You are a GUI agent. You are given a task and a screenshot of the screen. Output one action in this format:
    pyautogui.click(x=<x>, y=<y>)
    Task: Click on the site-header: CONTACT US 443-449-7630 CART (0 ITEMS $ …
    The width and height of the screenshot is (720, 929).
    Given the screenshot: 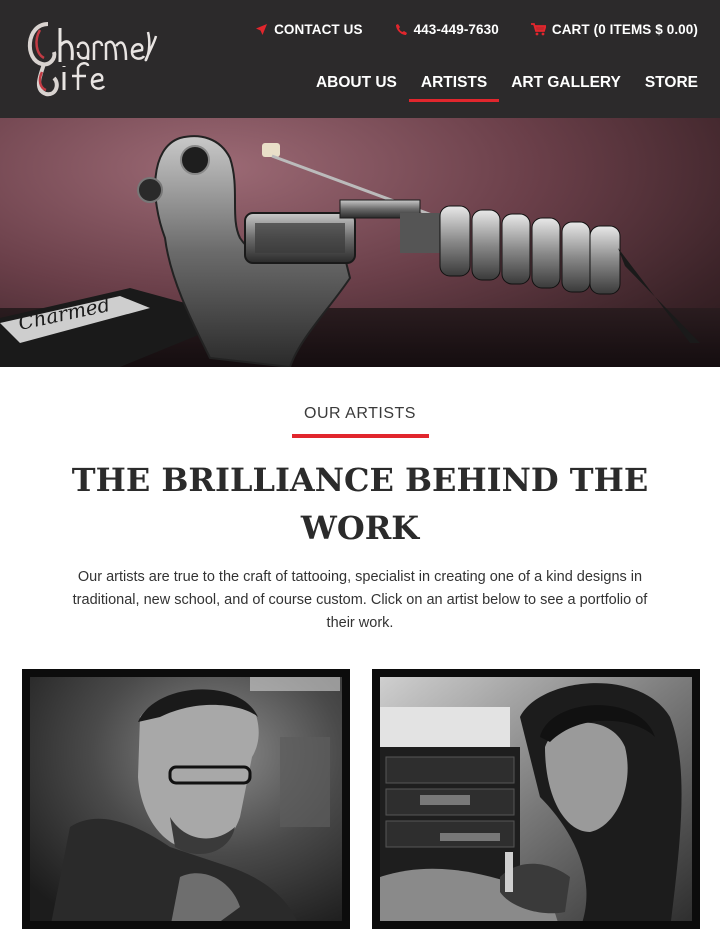 What is the action you would take?
    pyautogui.click(x=360, y=59)
    